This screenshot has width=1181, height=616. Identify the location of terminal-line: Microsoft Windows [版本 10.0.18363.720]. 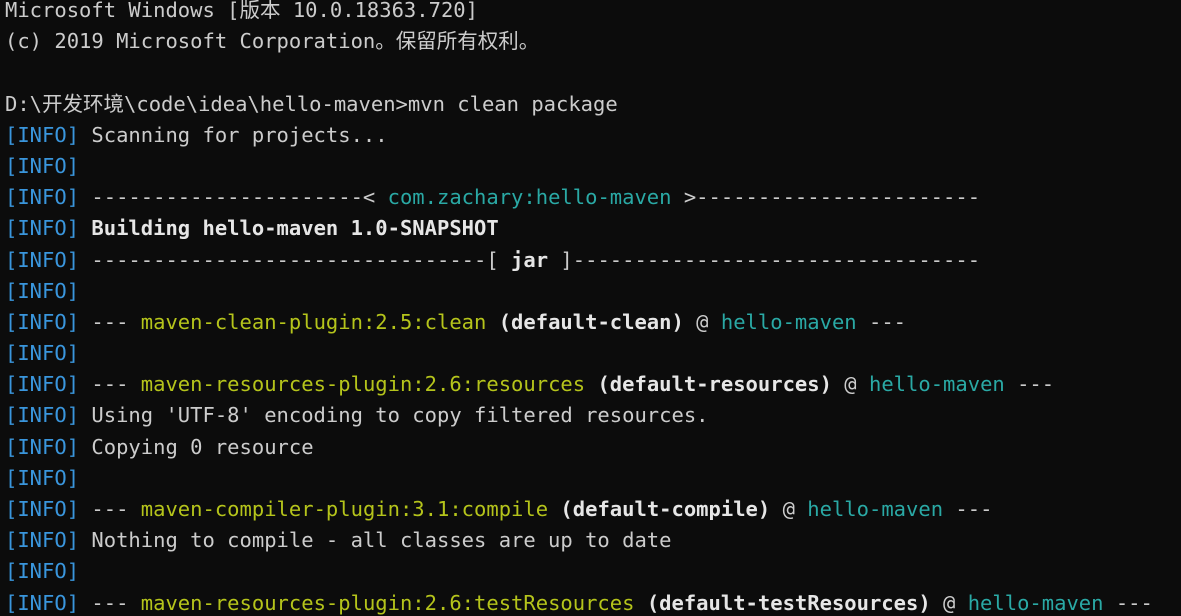
(593, 13).